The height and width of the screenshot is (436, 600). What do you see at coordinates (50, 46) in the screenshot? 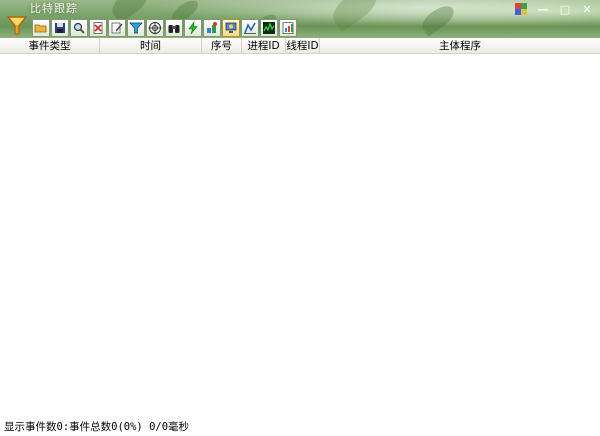
I see `column-header-event-type: 事件类型` at bounding box center [50, 46].